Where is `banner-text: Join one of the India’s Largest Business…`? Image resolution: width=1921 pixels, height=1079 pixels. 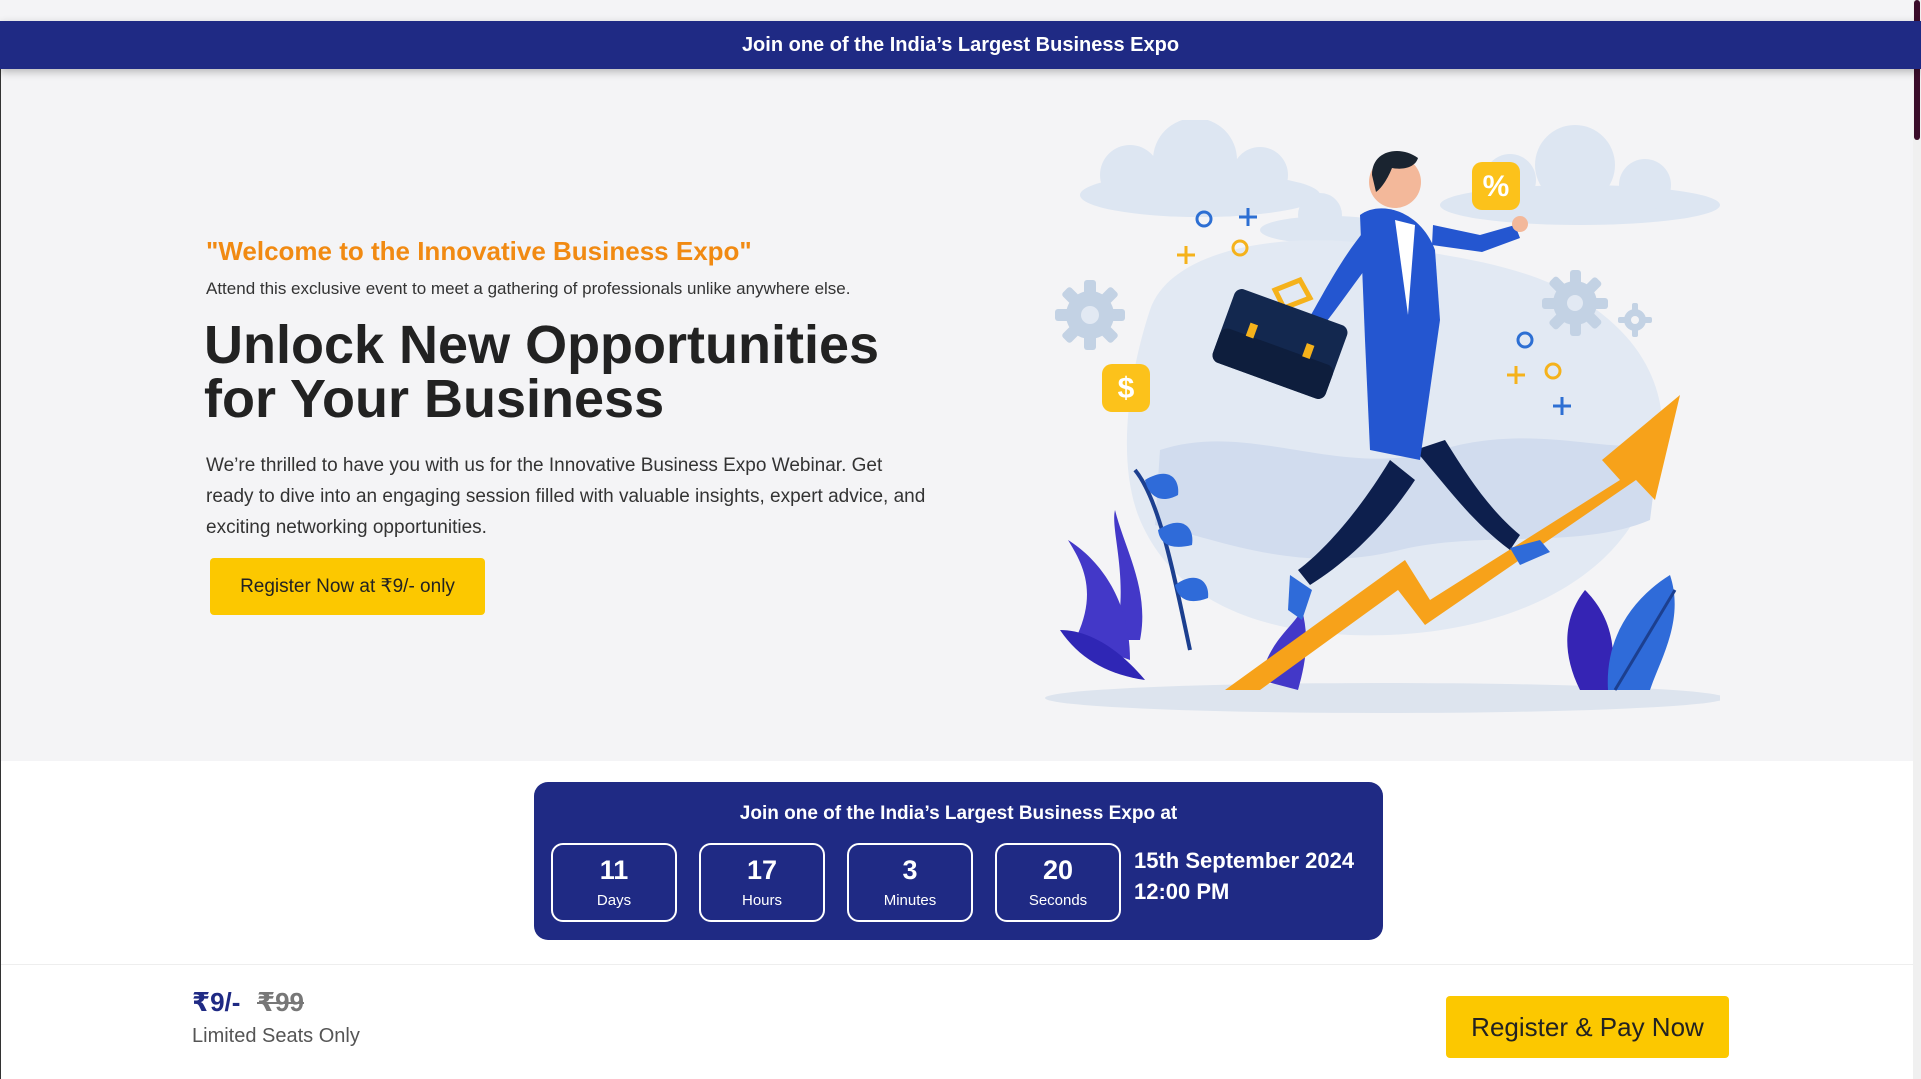
banner-text: Join one of the India’s Largest Business… is located at coordinates (960, 44).